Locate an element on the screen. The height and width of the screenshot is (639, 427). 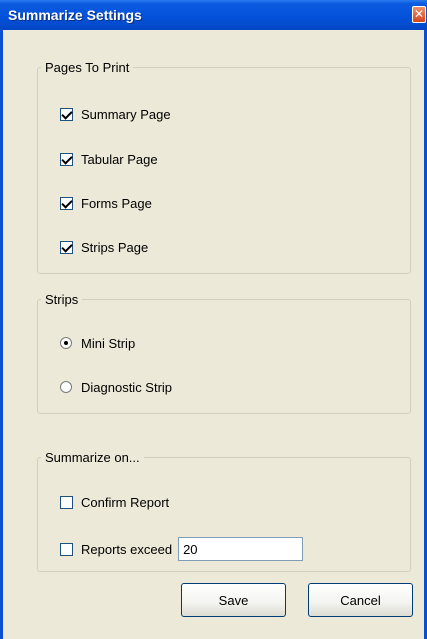
tabular-page-checkbox is located at coordinates (66, 159).